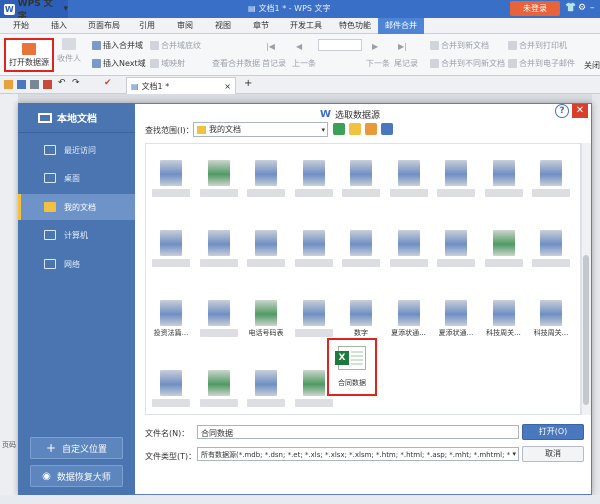 This screenshot has width=600, height=504. I want to click on data-recovery-button: ◉ 数据恢复大师, so click(76, 476).